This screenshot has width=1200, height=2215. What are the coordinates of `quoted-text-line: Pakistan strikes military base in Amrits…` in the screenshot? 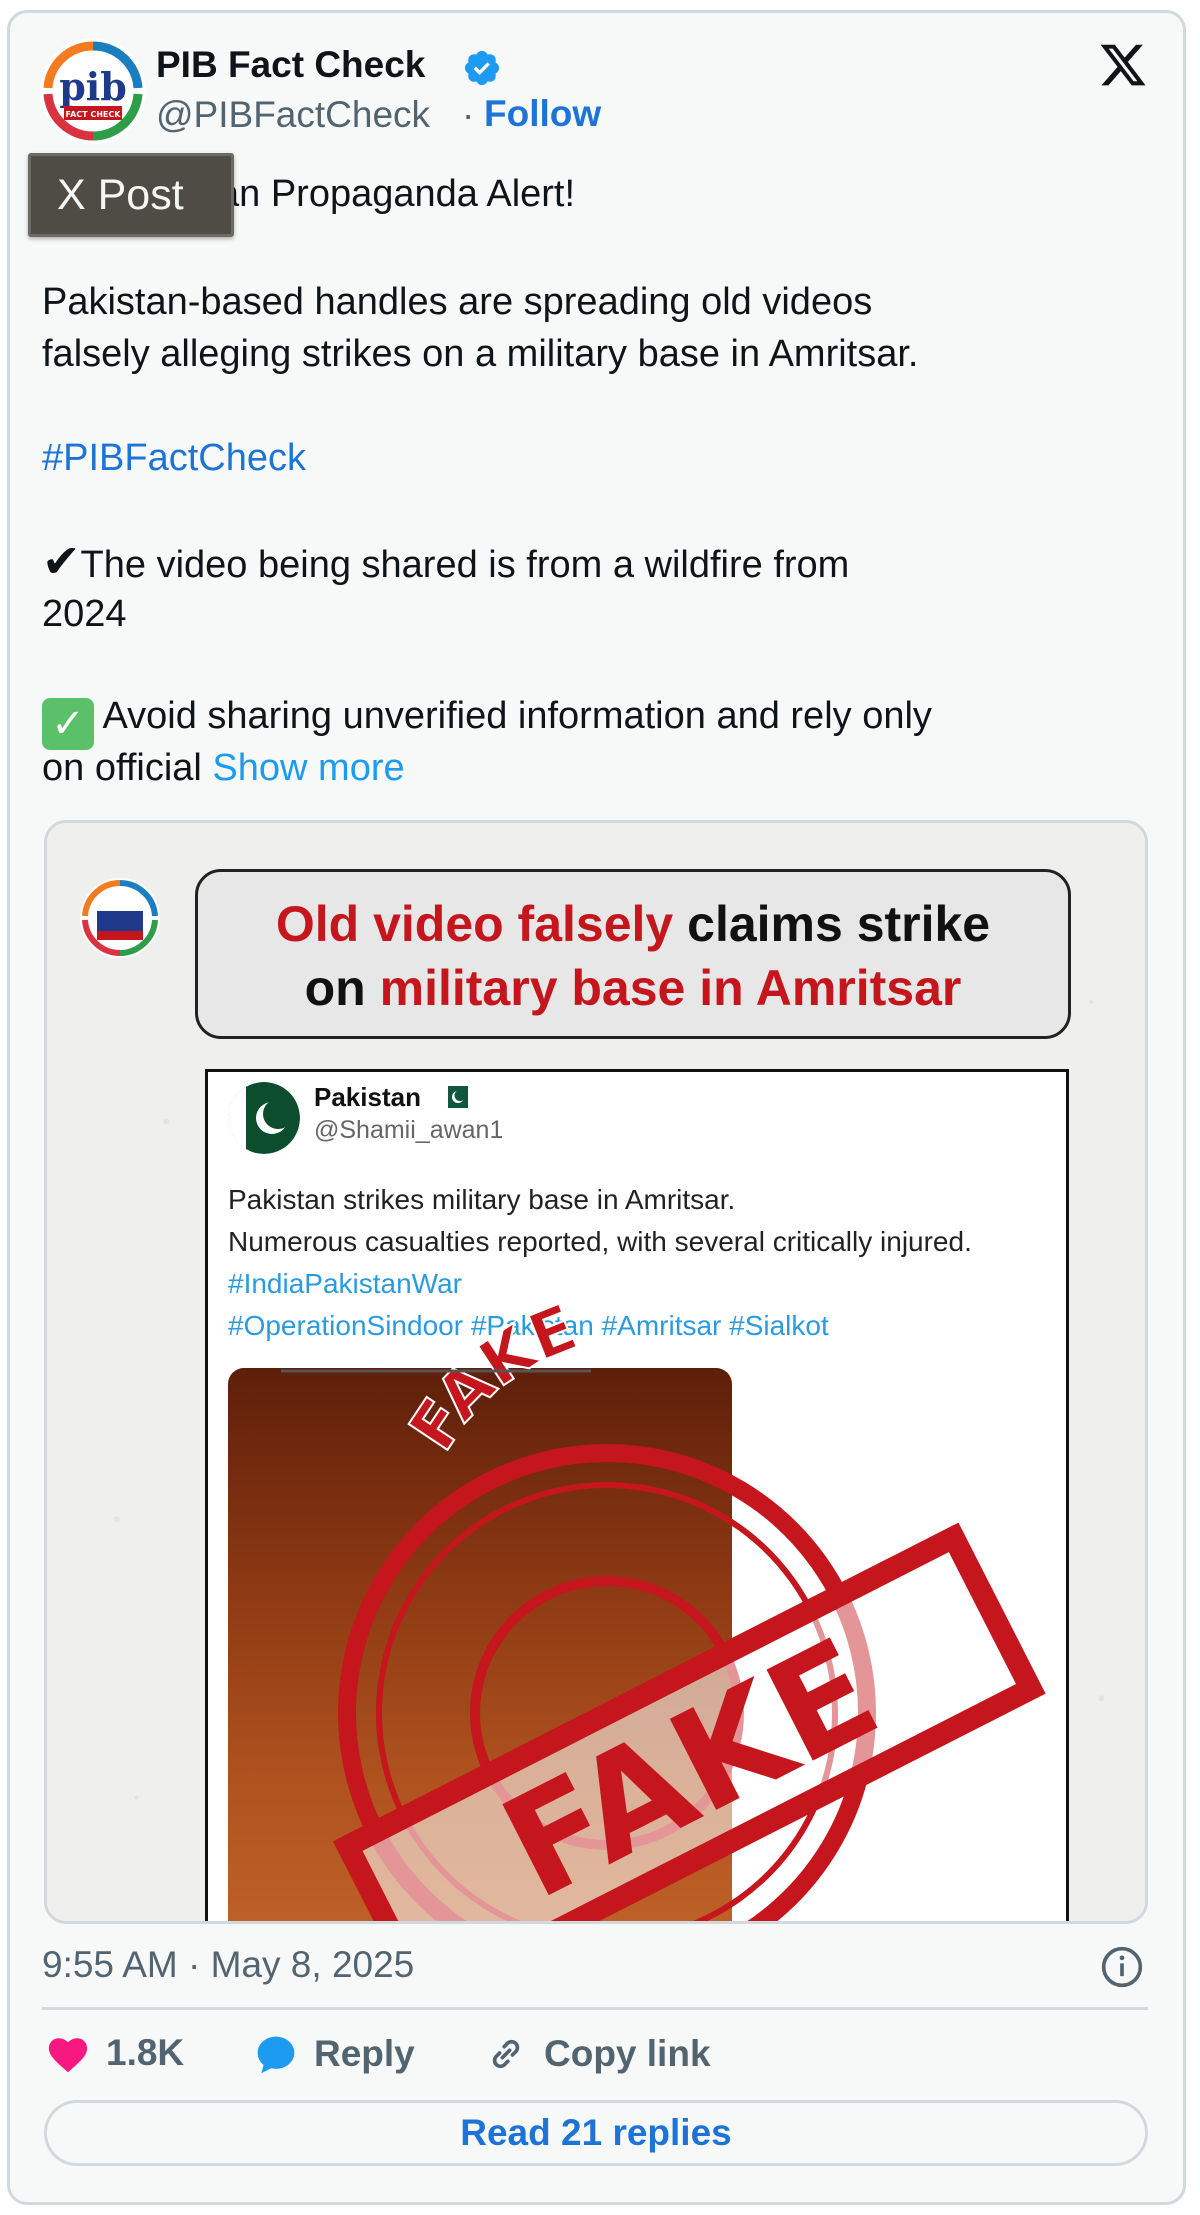 It's located at (482, 1199).